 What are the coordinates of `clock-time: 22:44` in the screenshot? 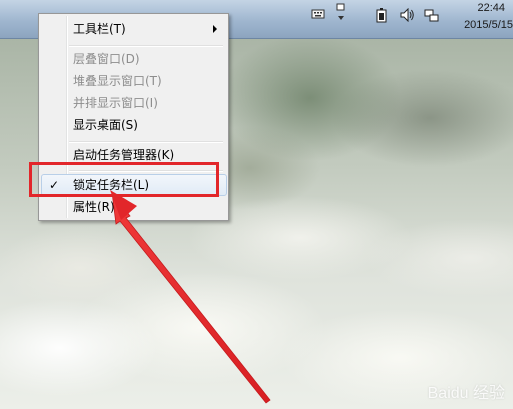 It's located at (491, 8).